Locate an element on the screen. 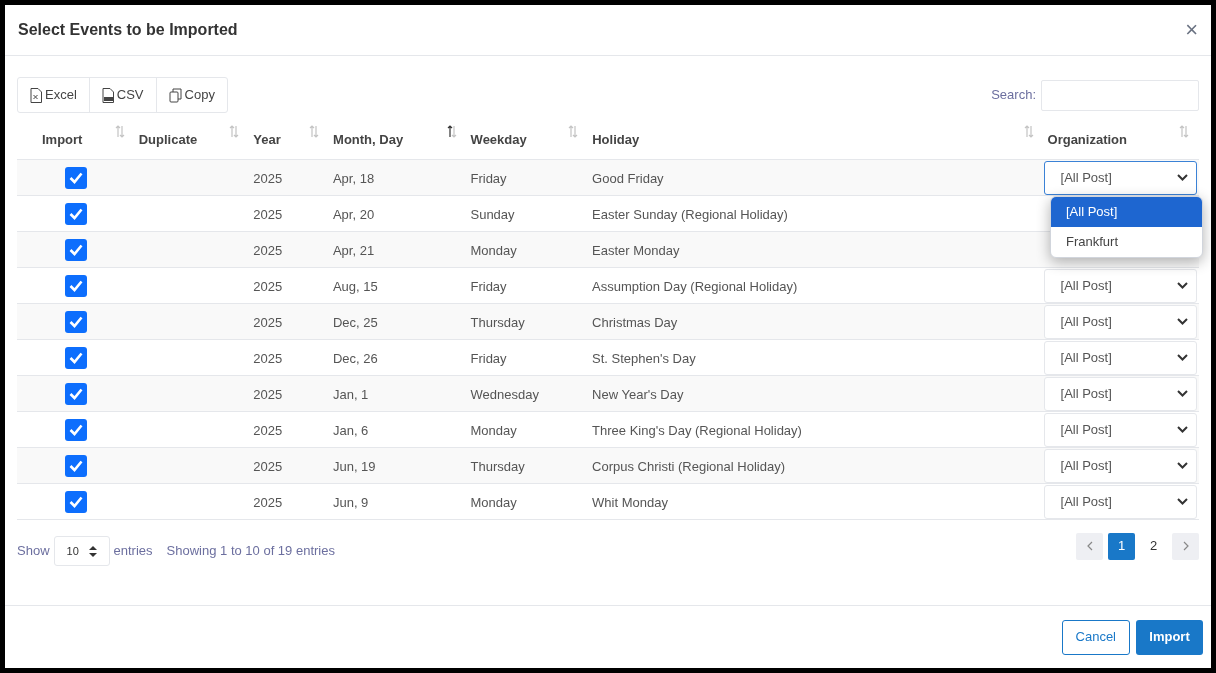 This screenshot has width=1216, height=673. import-button: Import is located at coordinates (1169, 637).